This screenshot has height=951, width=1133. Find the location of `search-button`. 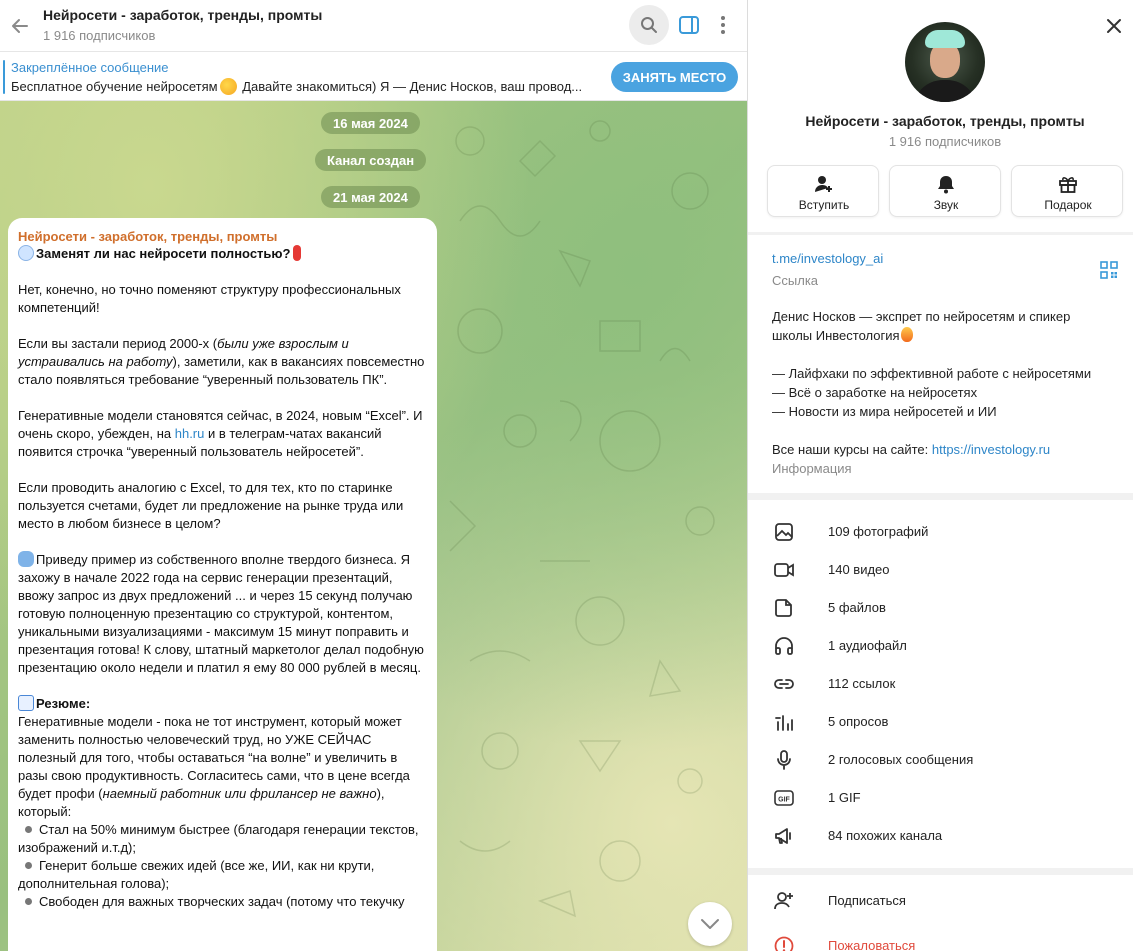

search-button is located at coordinates (649, 25).